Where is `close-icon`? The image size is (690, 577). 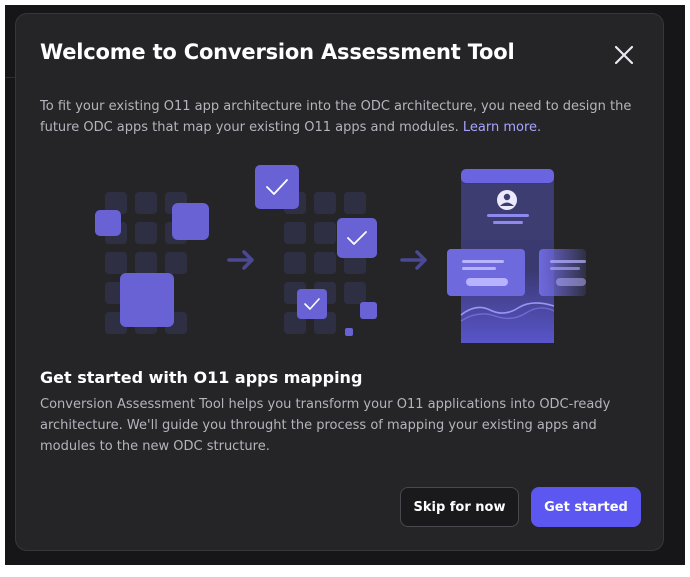
close-icon is located at coordinates (624, 55).